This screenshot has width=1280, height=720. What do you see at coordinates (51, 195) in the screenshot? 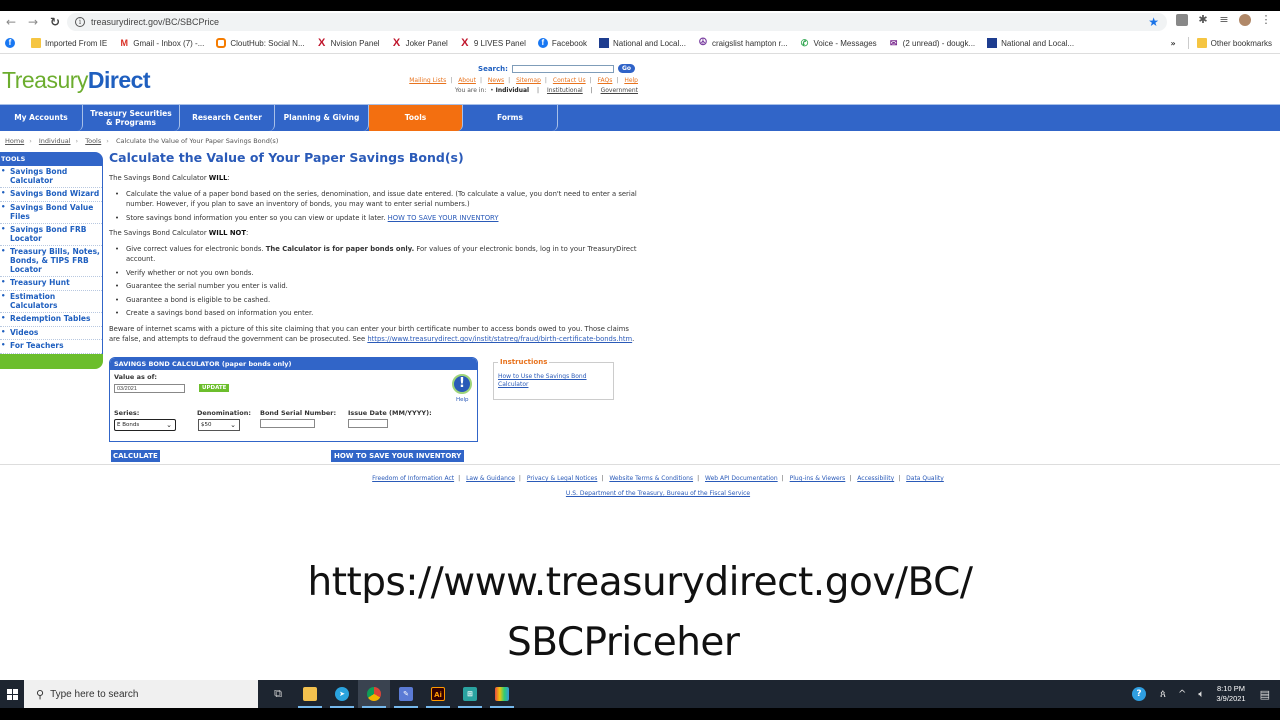
I see `sidebar-item-savings-bond-wizard: Savings Bond Wizard` at bounding box center [51, 195].